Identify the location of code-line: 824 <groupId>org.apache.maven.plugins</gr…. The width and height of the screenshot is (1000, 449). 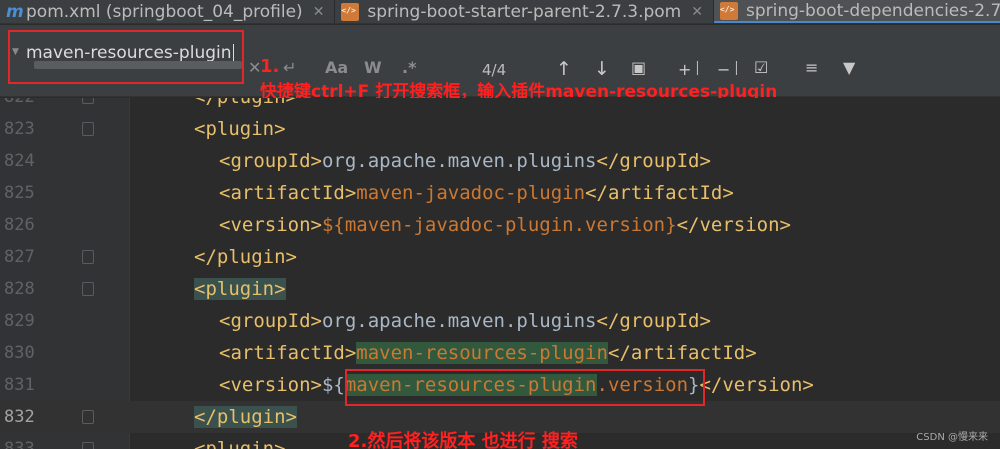
(500, 161).